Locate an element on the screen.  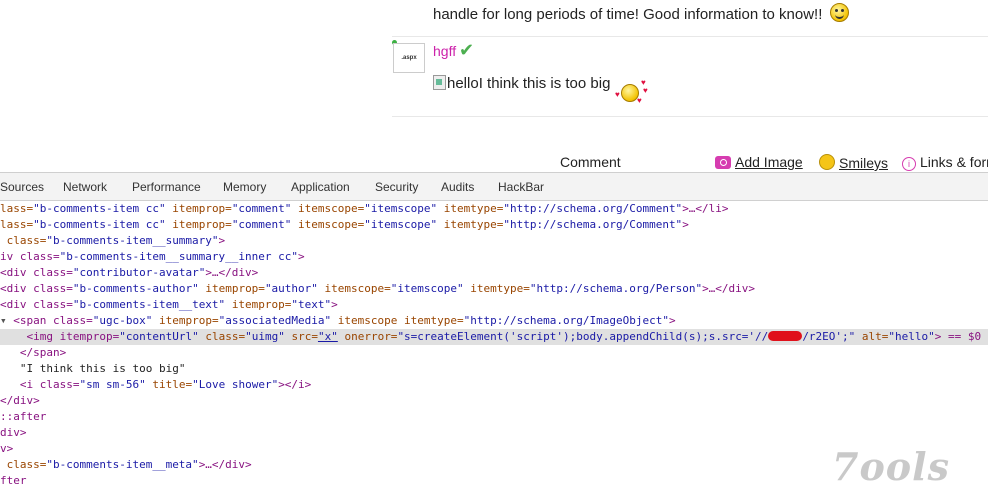
tab-performance: Performance is located at coordinates (166, 187).